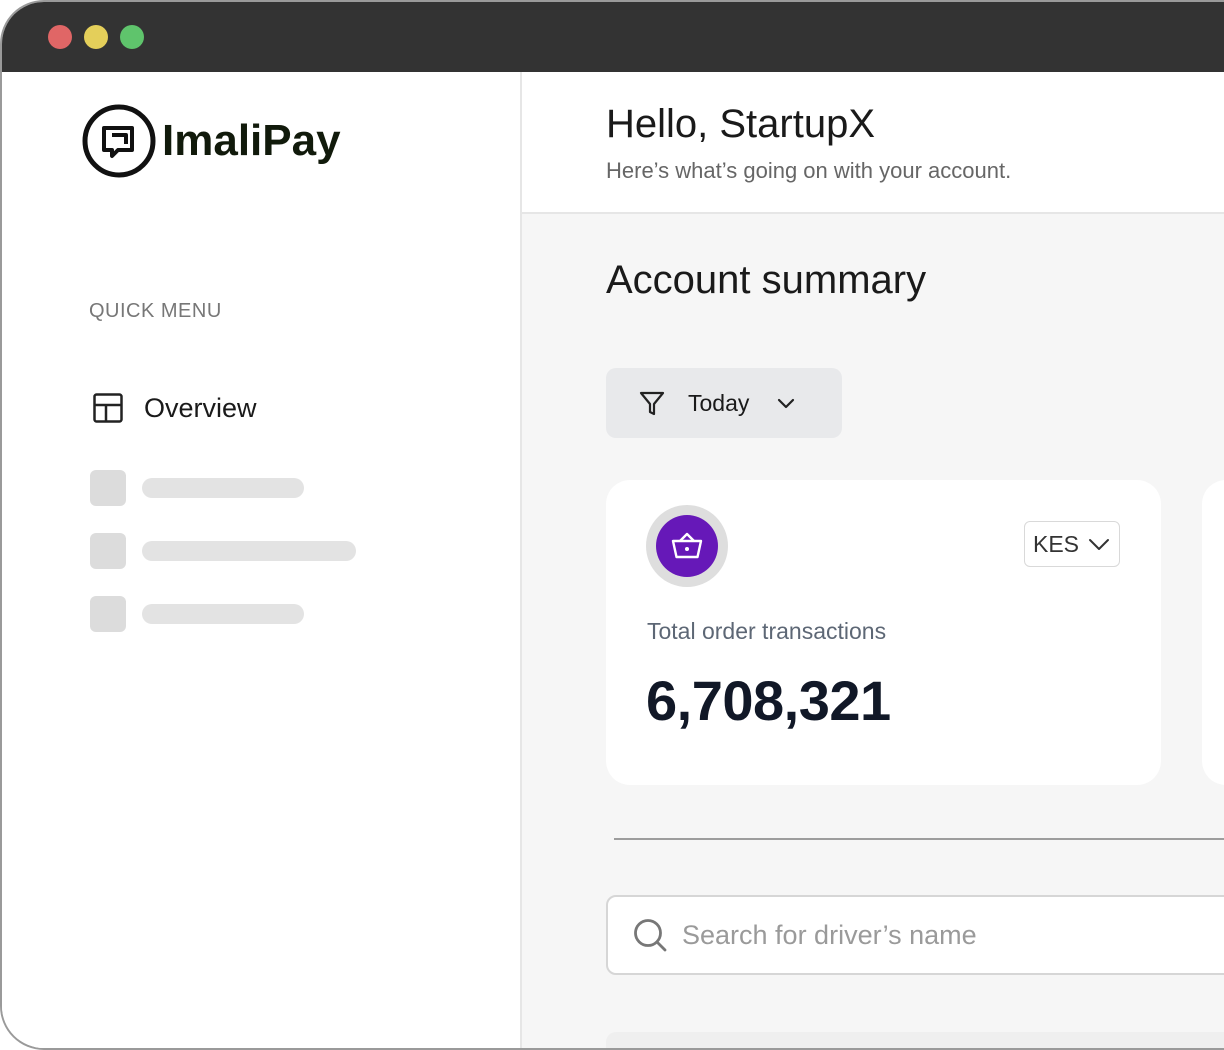 This screenshot has height=1050, width=1224. What do you see at coordinates (613, 37) in the screenshot?
I see `title-bar` at bounding box center [613, 37].